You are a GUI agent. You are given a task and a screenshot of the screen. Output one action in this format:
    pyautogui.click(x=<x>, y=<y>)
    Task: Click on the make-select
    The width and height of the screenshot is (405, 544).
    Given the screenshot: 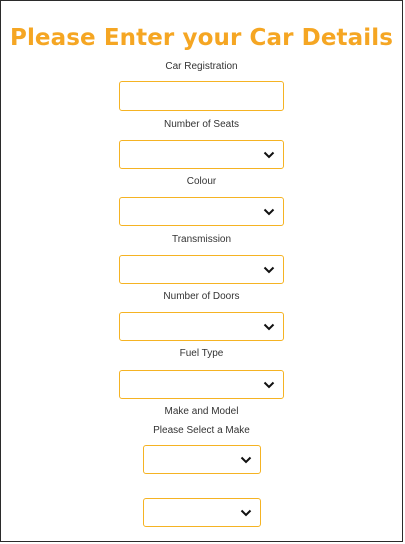 What is the action you would take?
    pyautogui.click(x=202, y=459)
    